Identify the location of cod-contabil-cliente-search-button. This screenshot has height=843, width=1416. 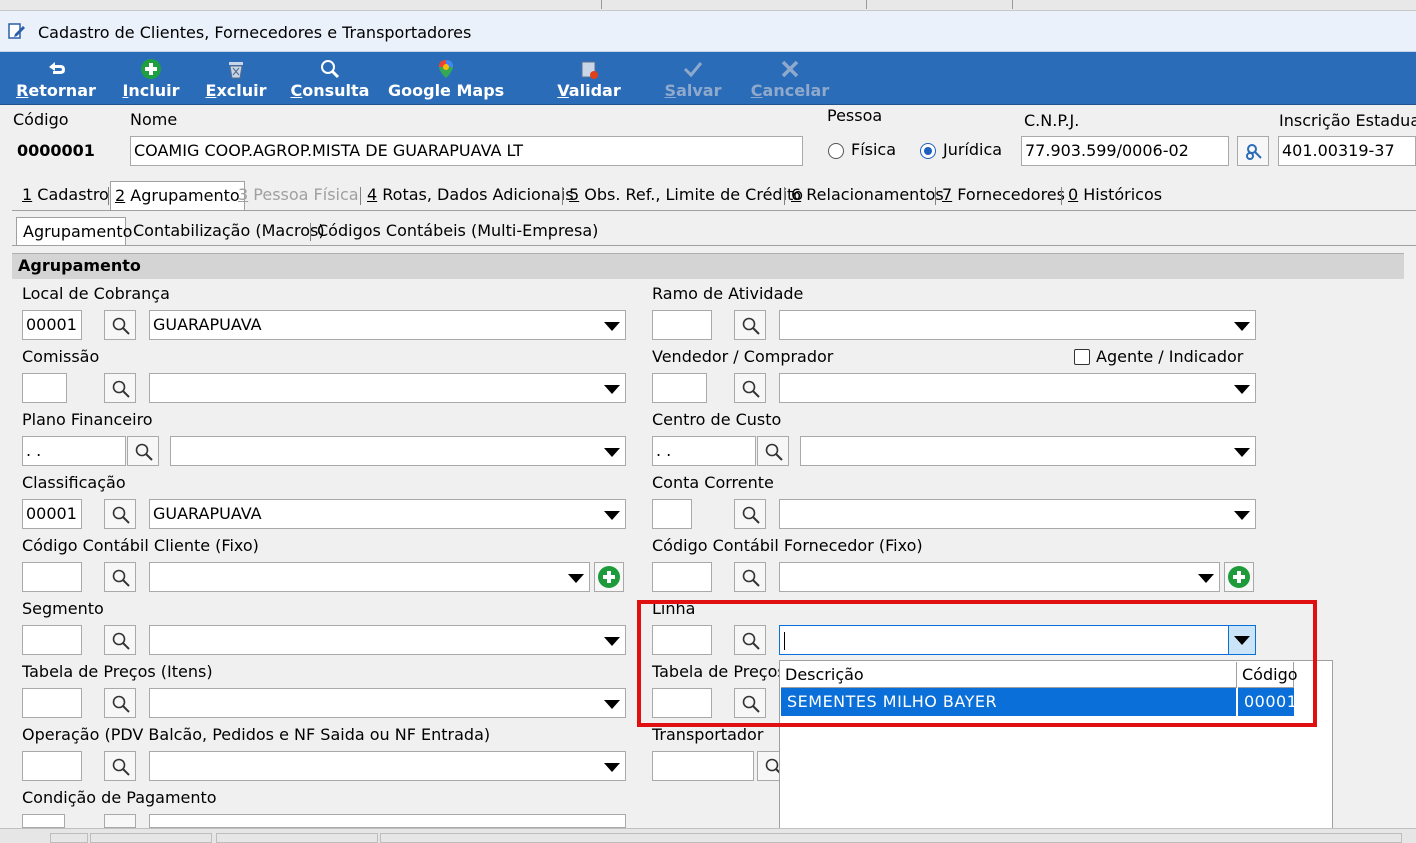
(120, 577).